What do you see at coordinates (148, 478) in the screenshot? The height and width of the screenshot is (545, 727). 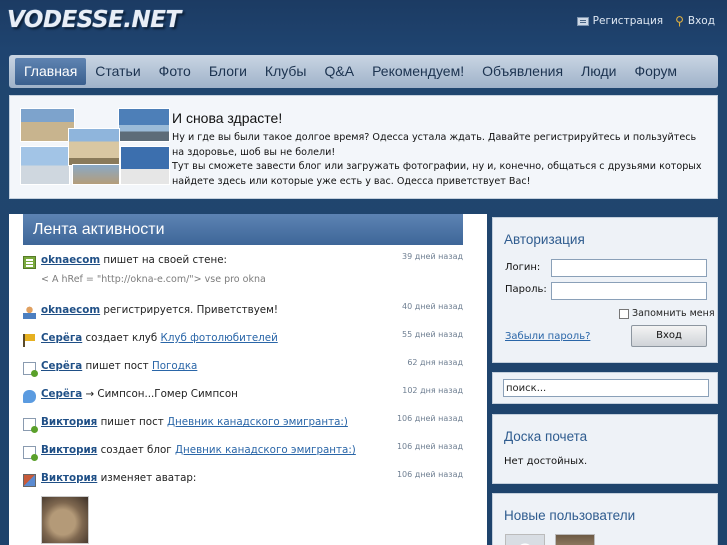 I see `feed-action: изменяет аватар:` at bounding box center [148, 478].